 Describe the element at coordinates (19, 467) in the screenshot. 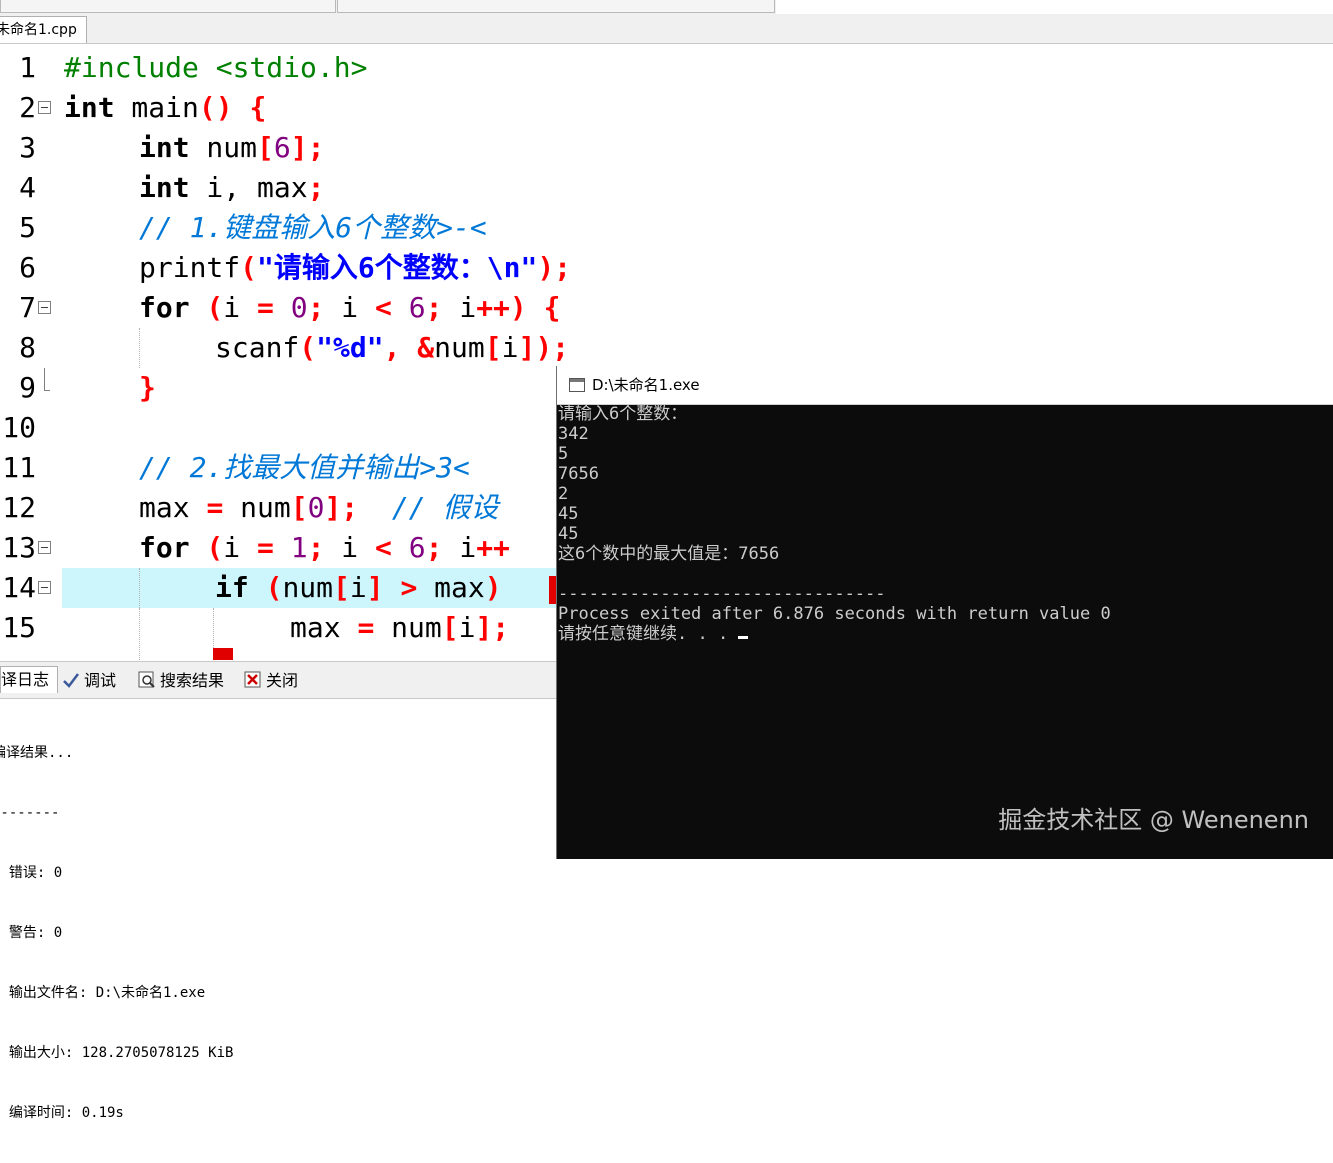

I see `line-number: 11` at that location.